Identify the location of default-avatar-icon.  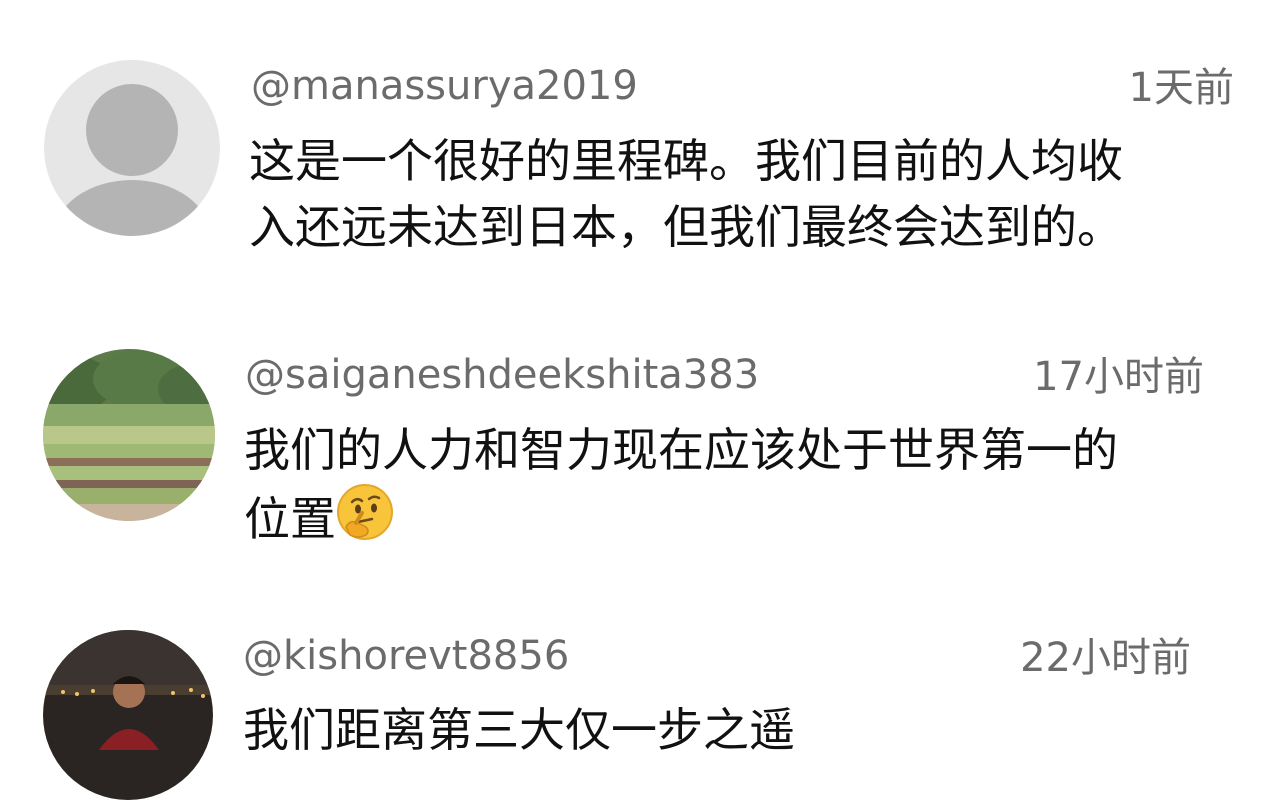
(132, 148).